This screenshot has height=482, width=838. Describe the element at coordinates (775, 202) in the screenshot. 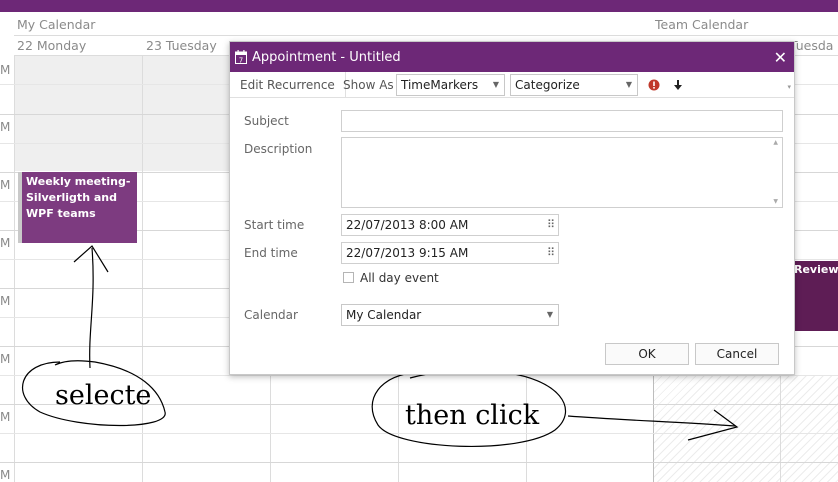

I see `scroll-down-icon: ▼` at that location.